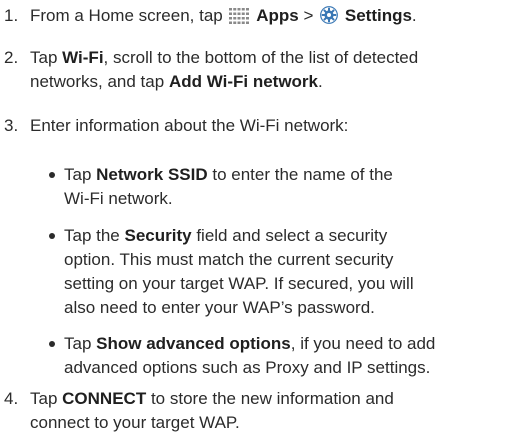 The width and height of the screenshot is (517, 437). Describe the element at coordinates (243, 81) in the screenshot. I see `add-wifi-network-label: Add Wi-Fi network` at that location.